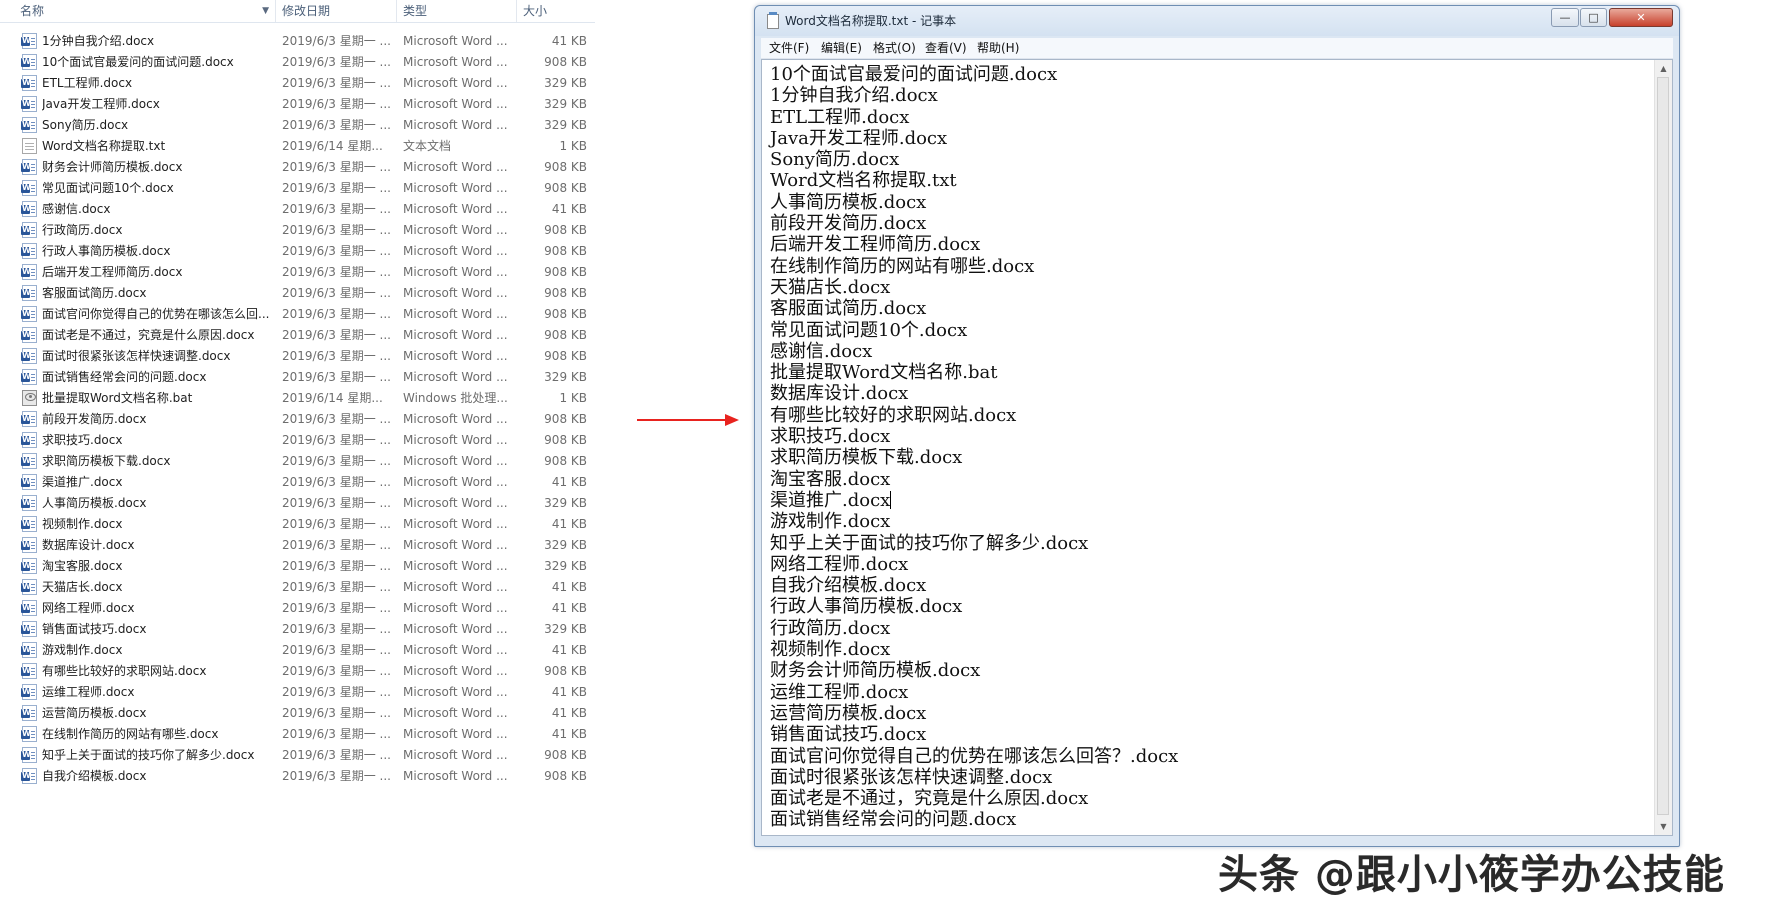  What do you see at coordinates (1205, 585) in the screenshot?
I see `text-line: 自我介绍模板.docx` at bounding box center [1205, 585].